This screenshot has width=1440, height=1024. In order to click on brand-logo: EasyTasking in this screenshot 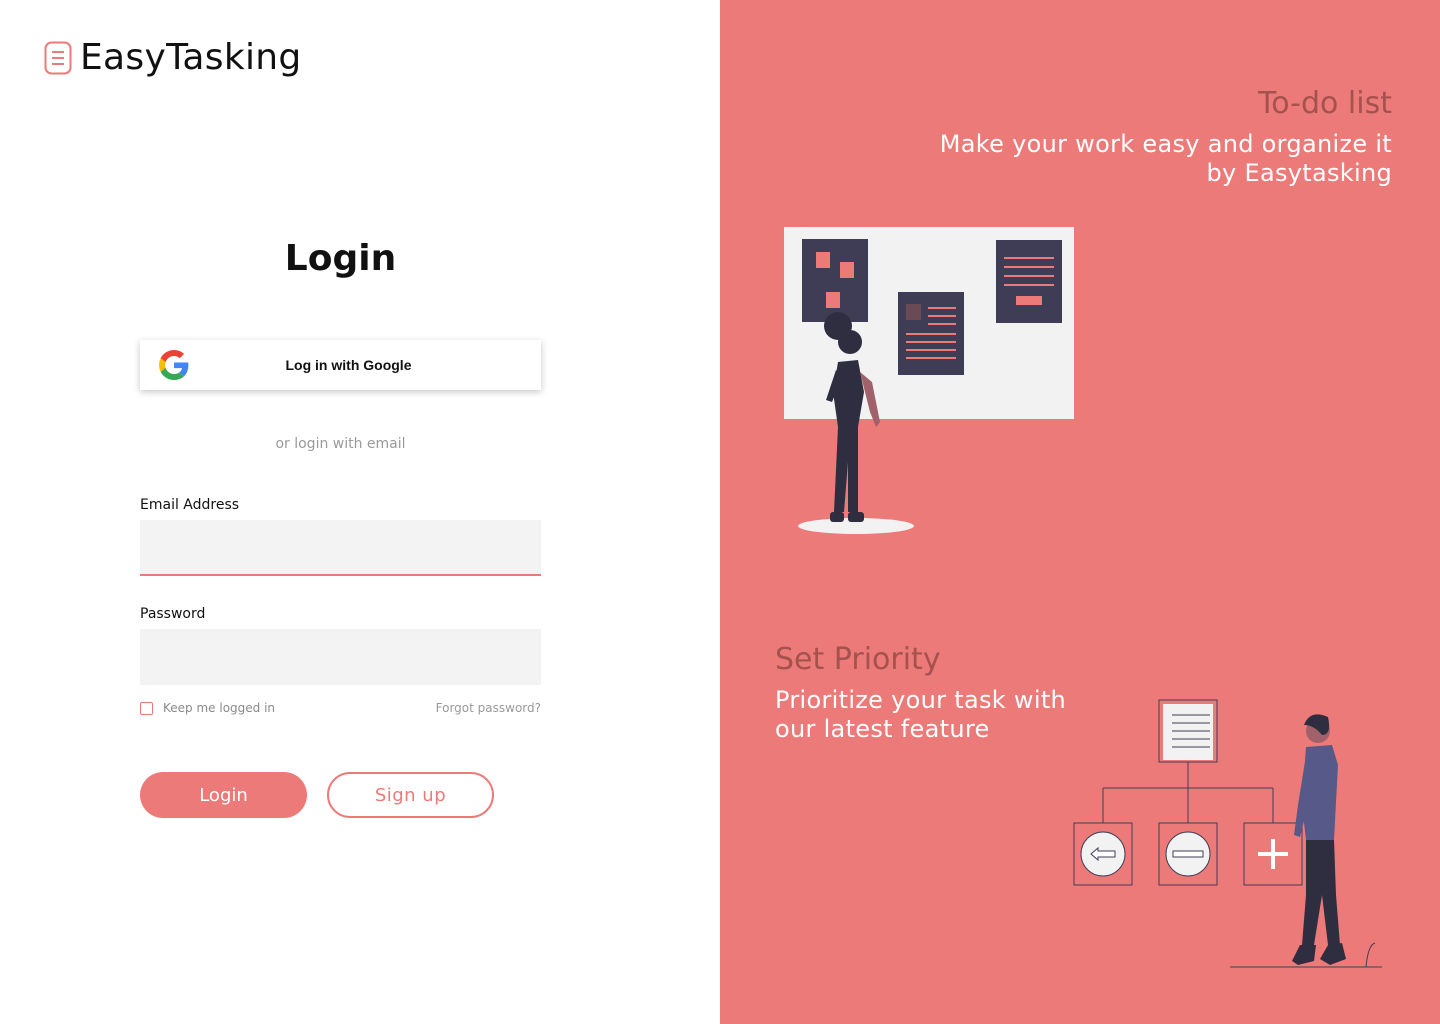, I will do `click(173, 58)`.